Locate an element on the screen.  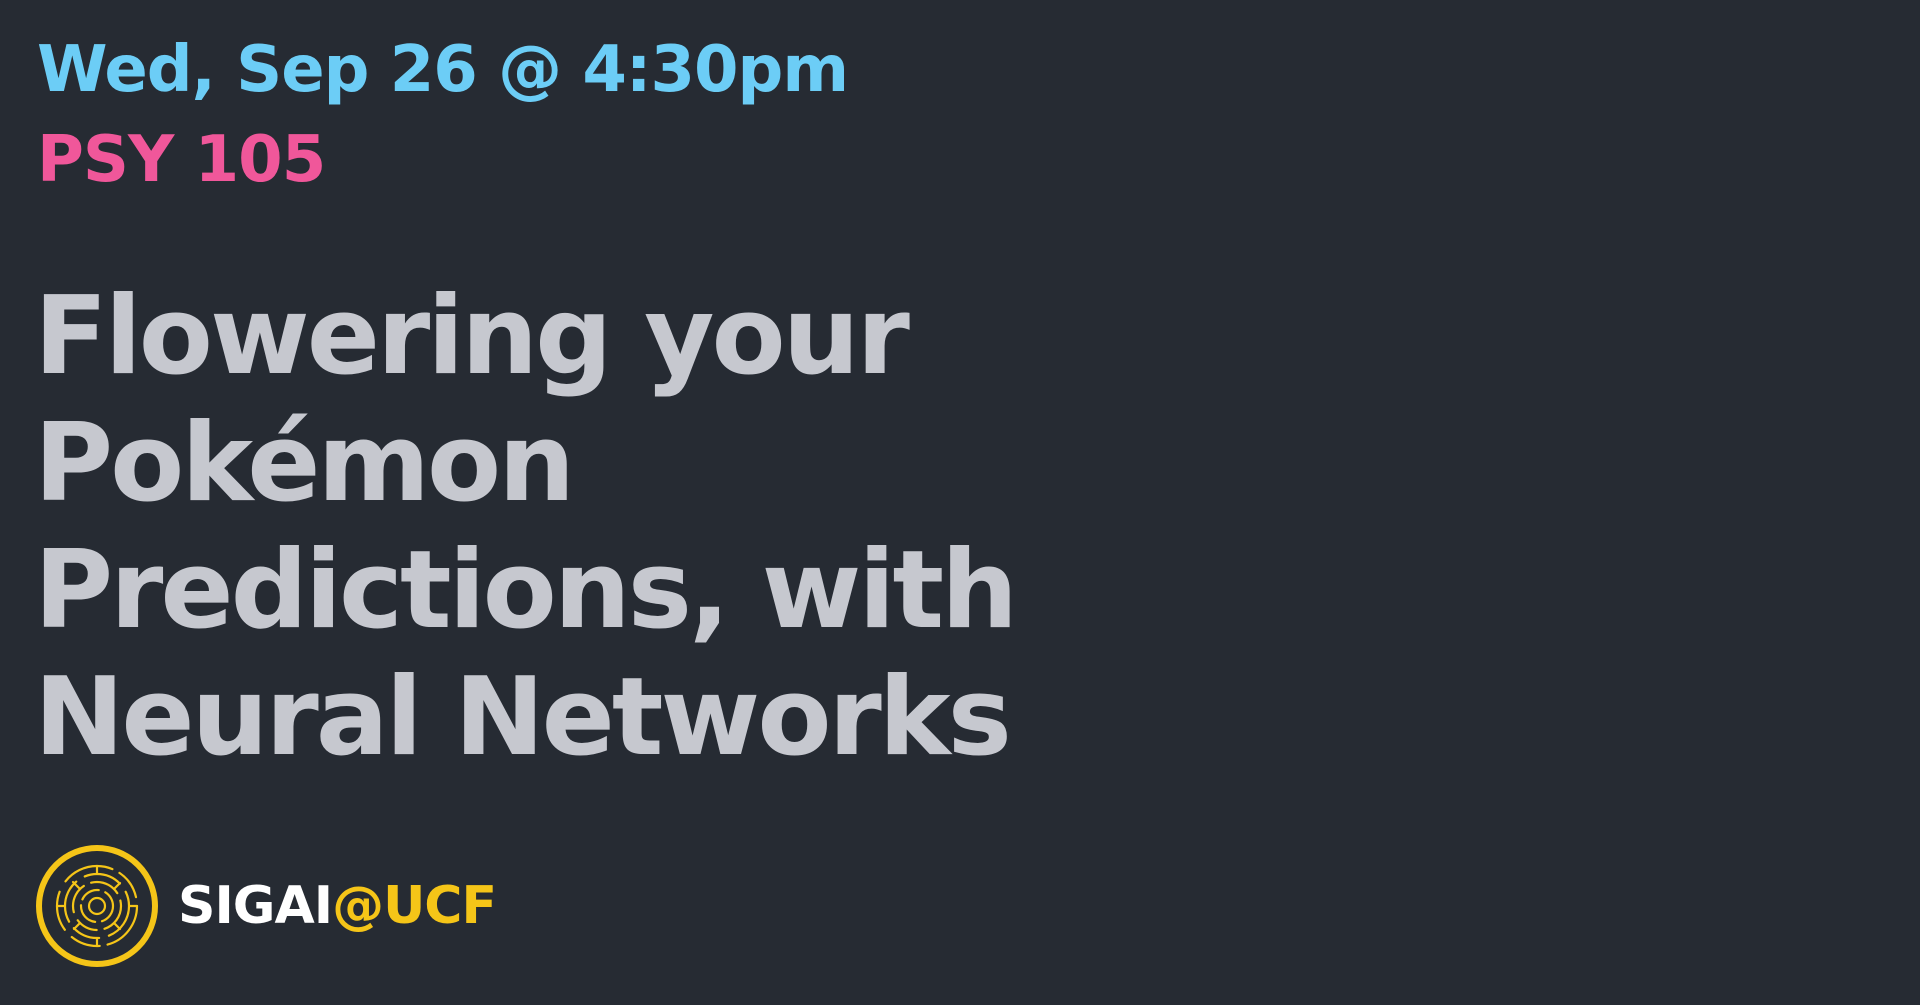
brand-name-suffix: @UCF is located at coordinates (414, 906).